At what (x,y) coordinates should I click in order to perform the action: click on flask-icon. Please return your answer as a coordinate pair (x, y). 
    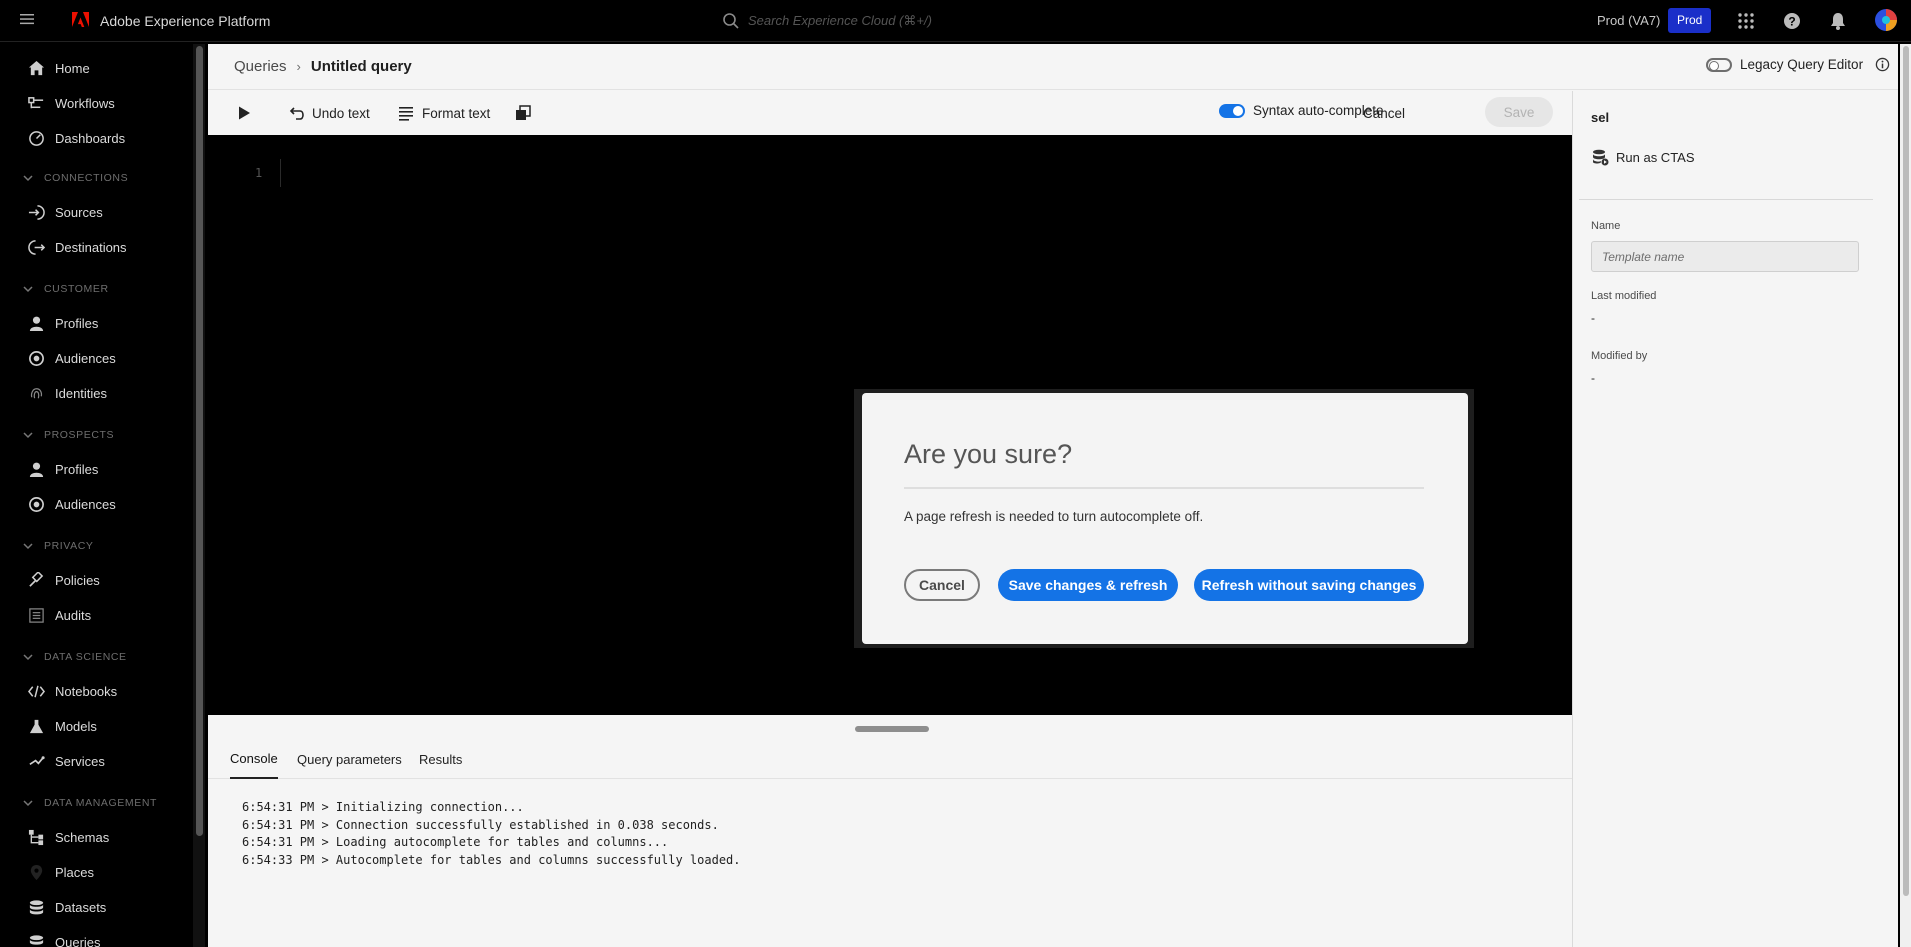
    Looking at the image, I should click on (36, 726).